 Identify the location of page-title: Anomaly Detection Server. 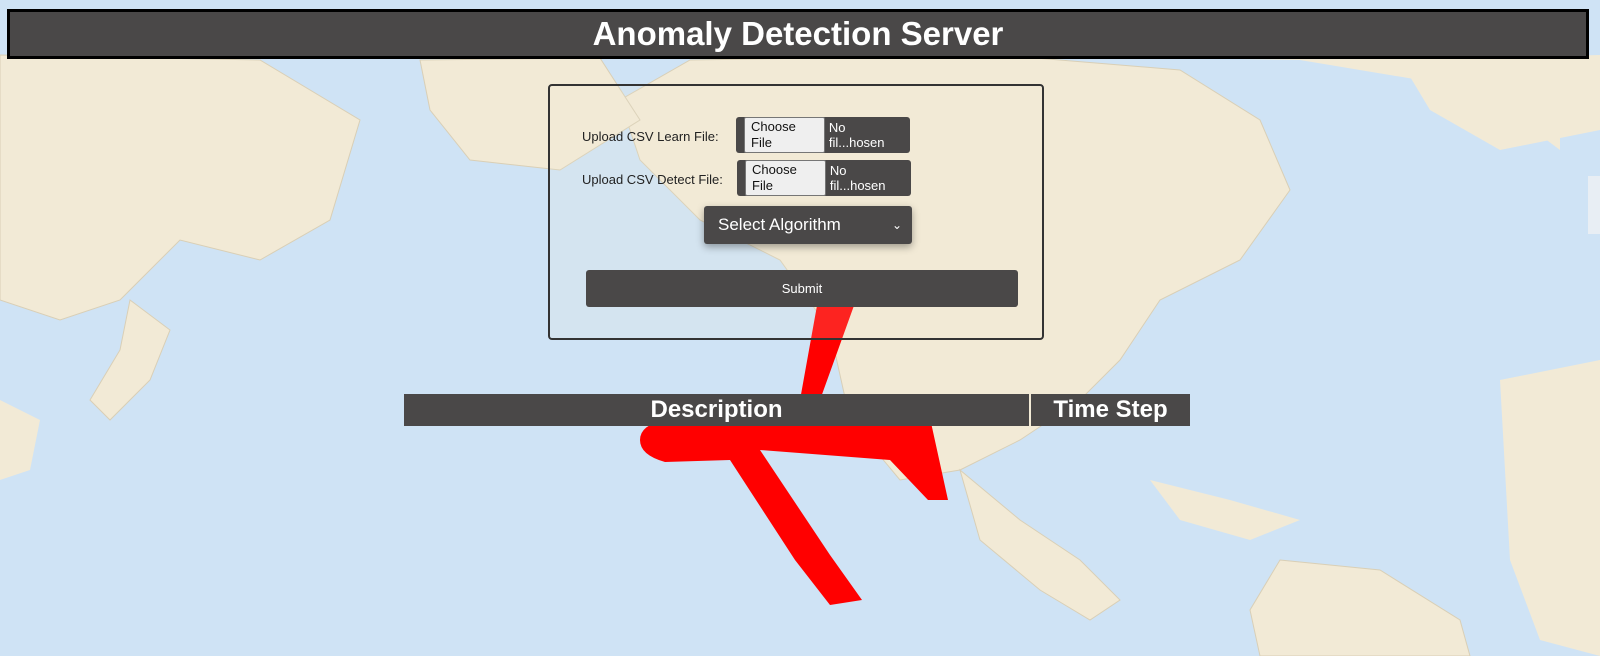
(798, 33).